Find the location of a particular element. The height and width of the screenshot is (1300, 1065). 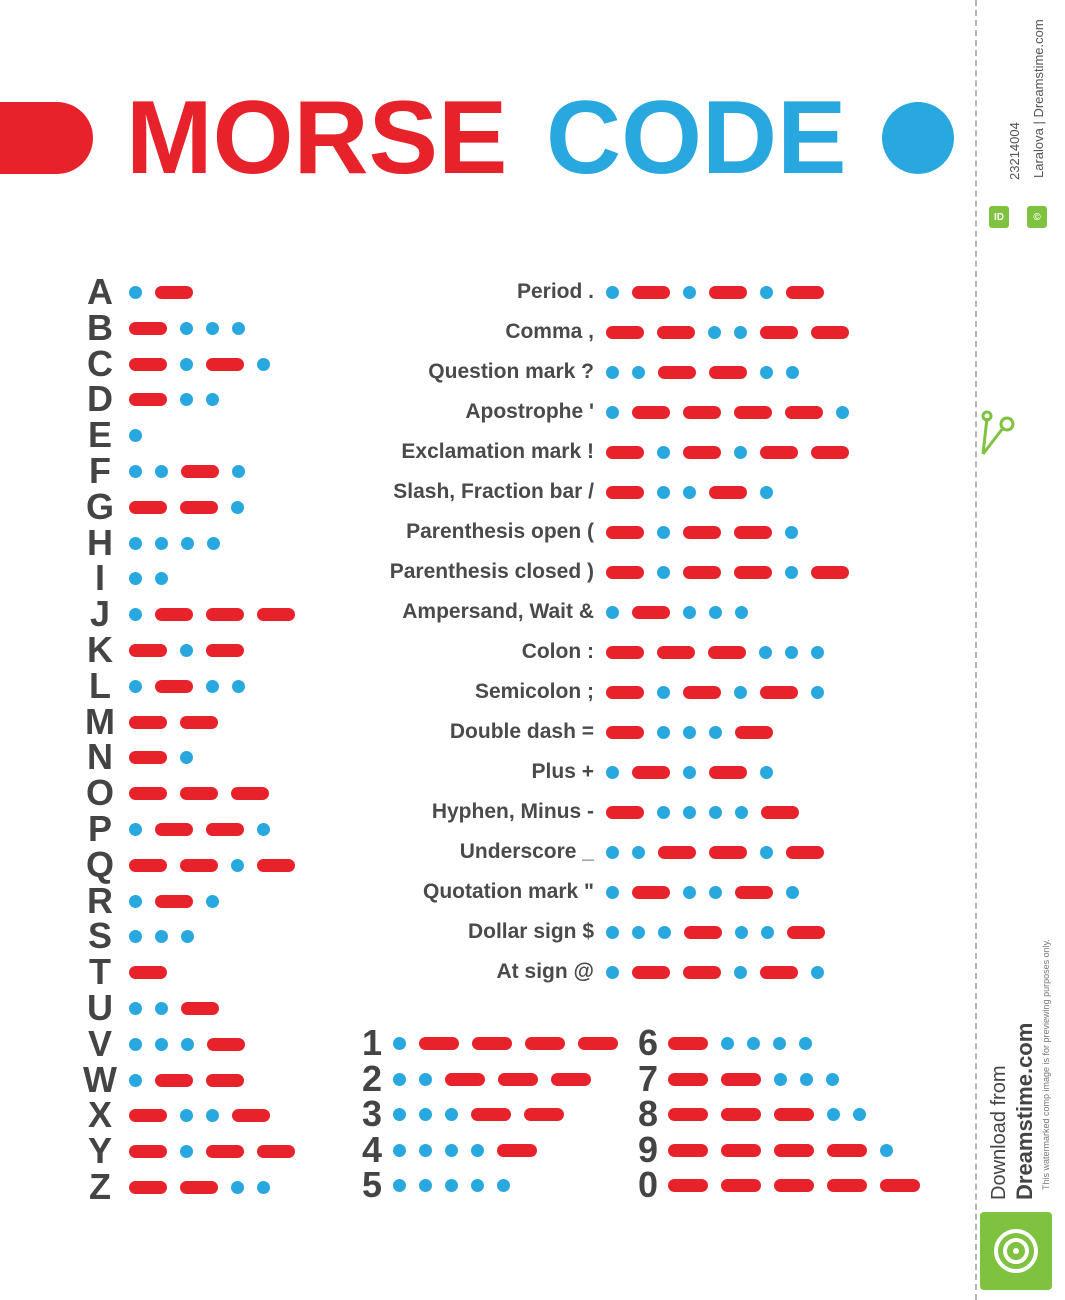

punctuation-label: Quotation mark " is located at coordinates (508, 891).